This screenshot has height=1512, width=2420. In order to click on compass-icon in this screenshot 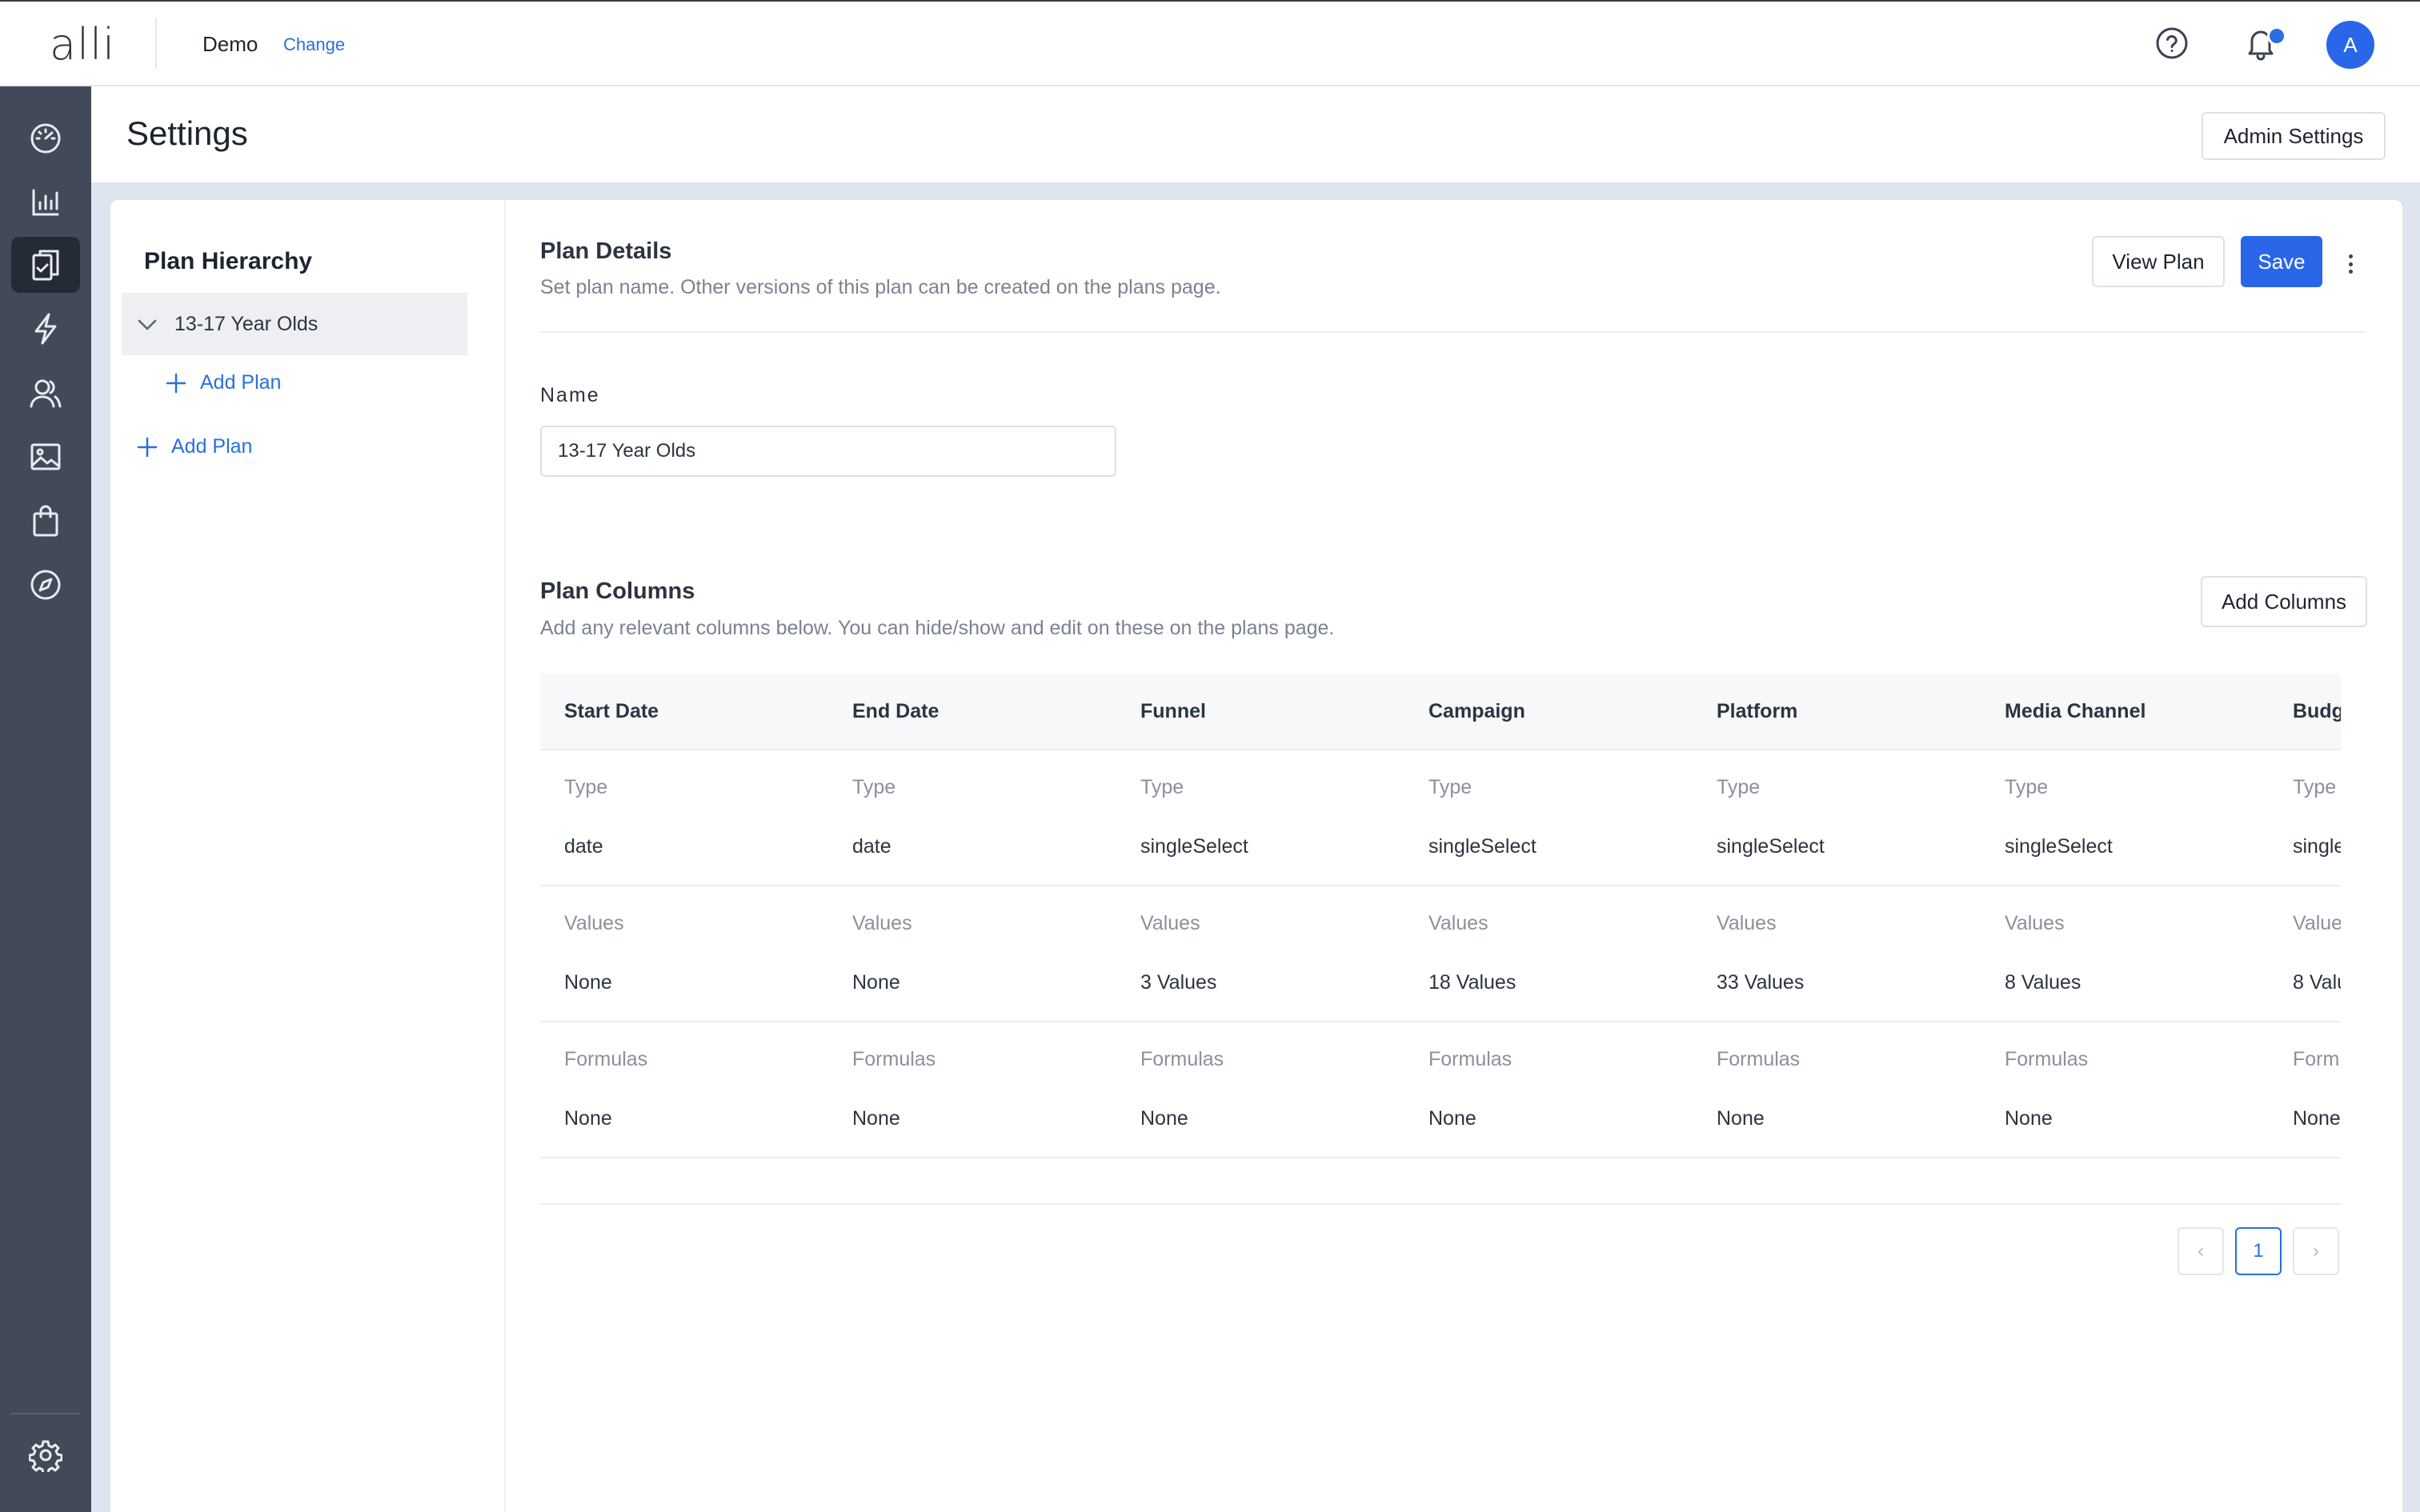, I will do `click(45, 585)`.